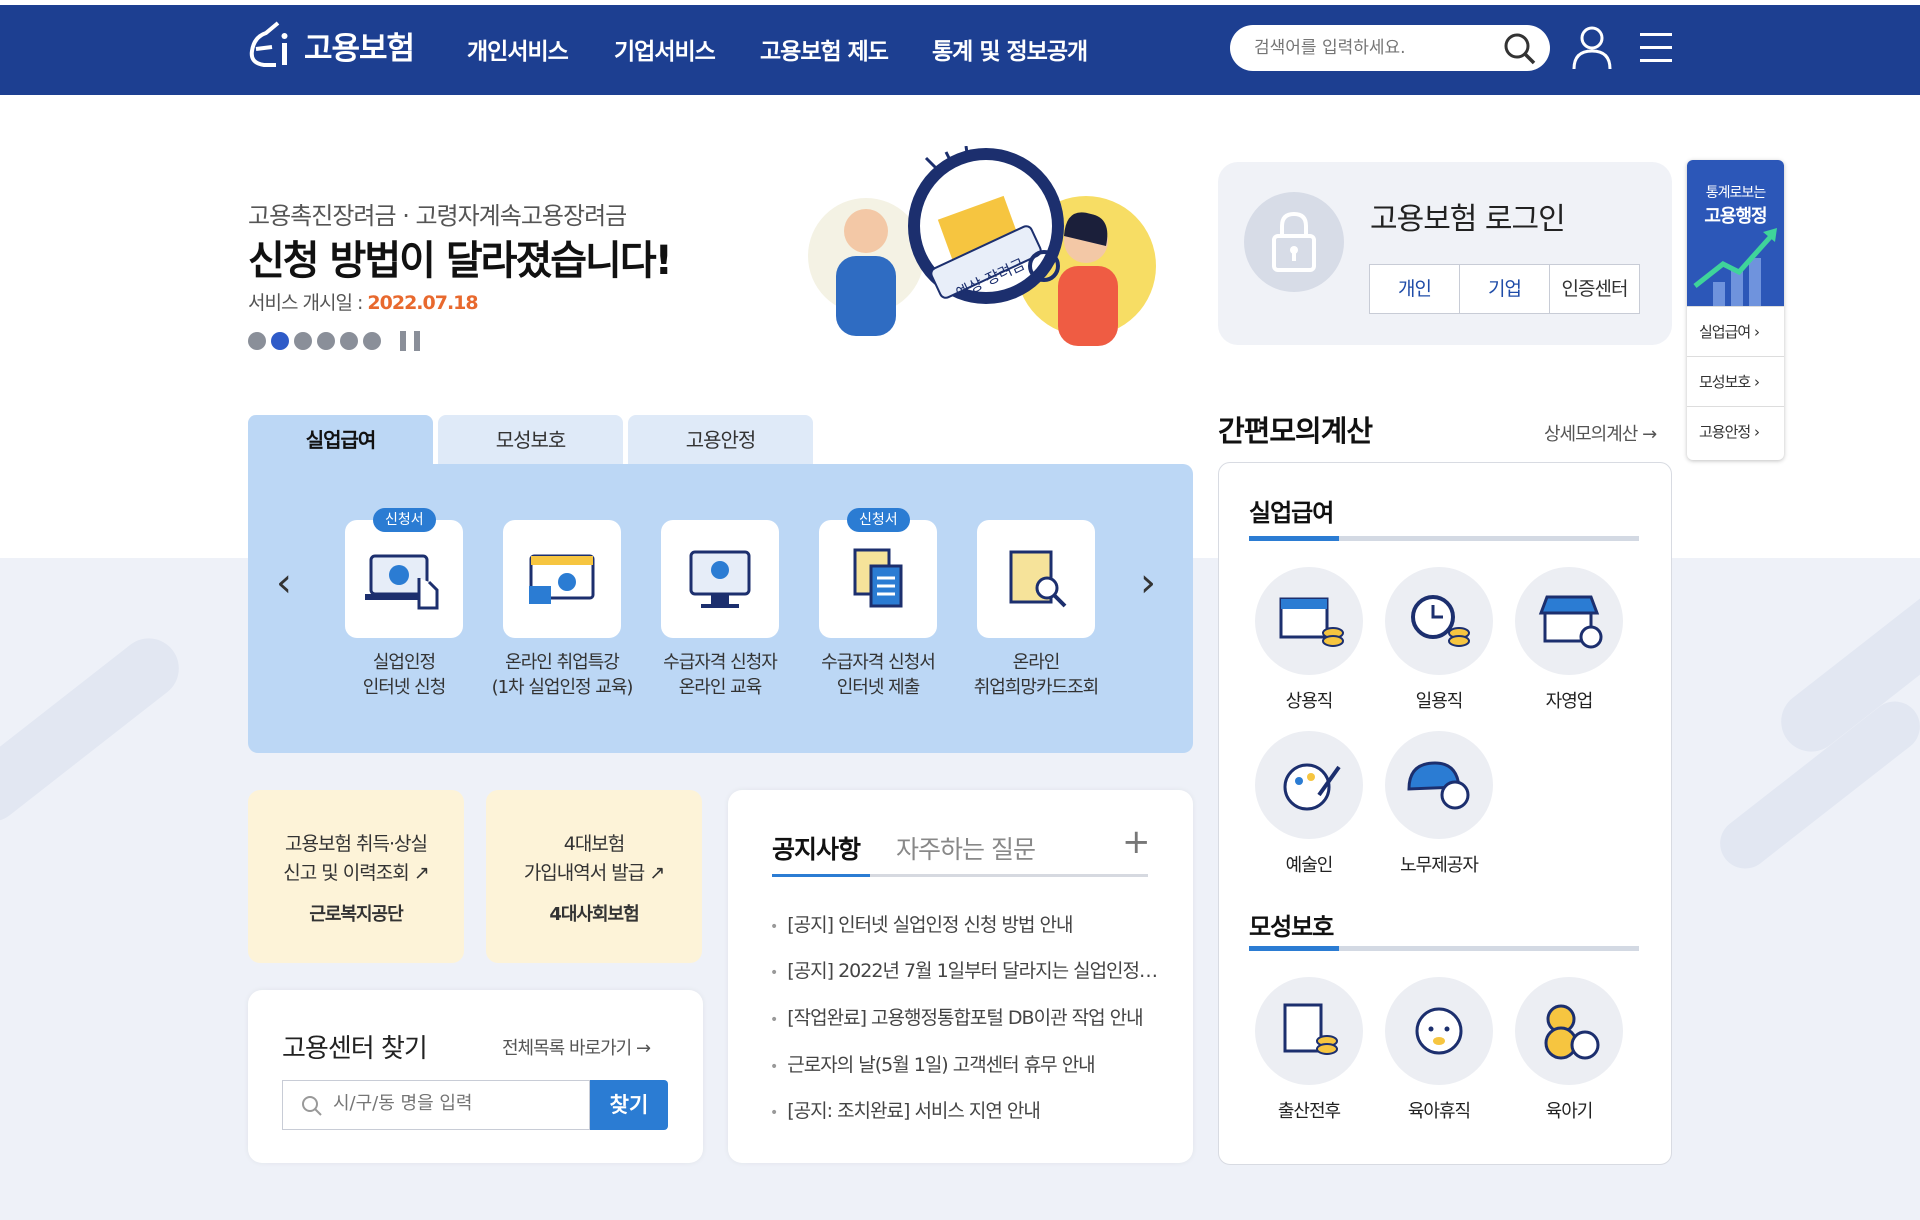 The width and height of the screenshot is (1920, 1220). I want to click on stats-banner: 통계로보는 고용행정, so click(1735, 233).